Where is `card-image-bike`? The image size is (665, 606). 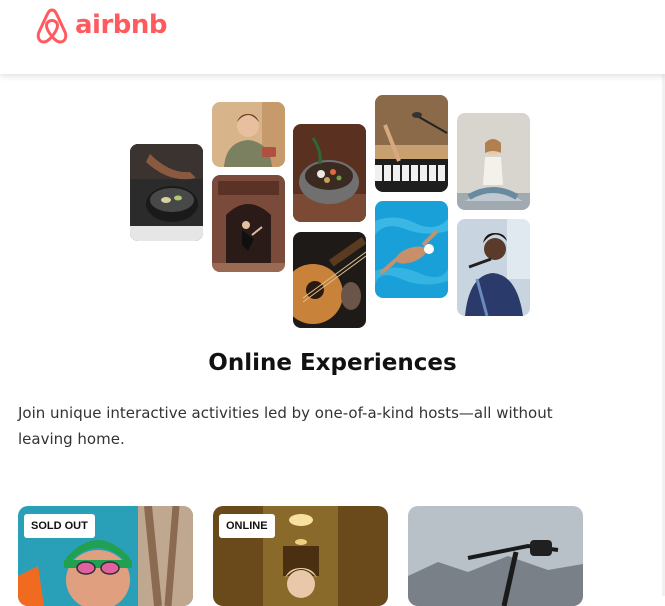 card-image-bike is located at coordinates (495, 556).